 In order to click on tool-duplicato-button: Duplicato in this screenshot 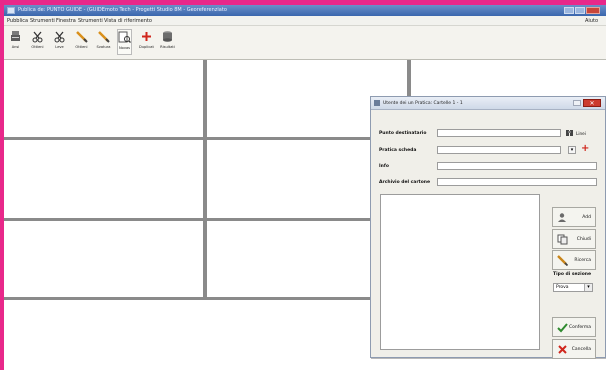, I will do `click(146, 42)`.